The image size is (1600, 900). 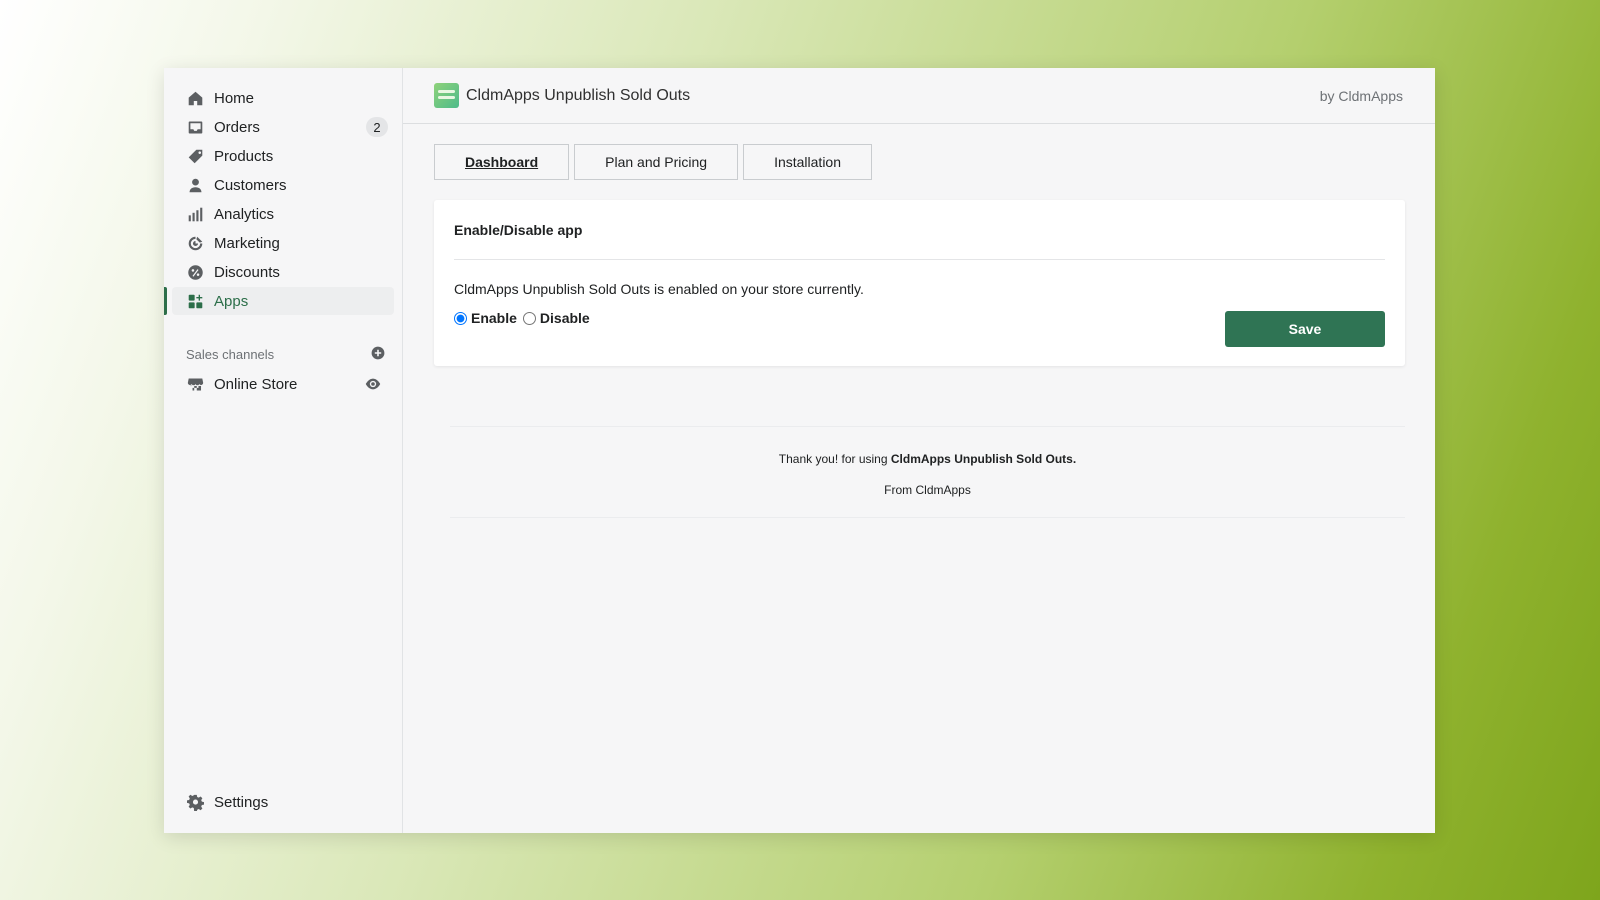 What do you see at coordinates (195, 156) in the screenshot?
I see `tag-icon` at bounding box center [195, 156].